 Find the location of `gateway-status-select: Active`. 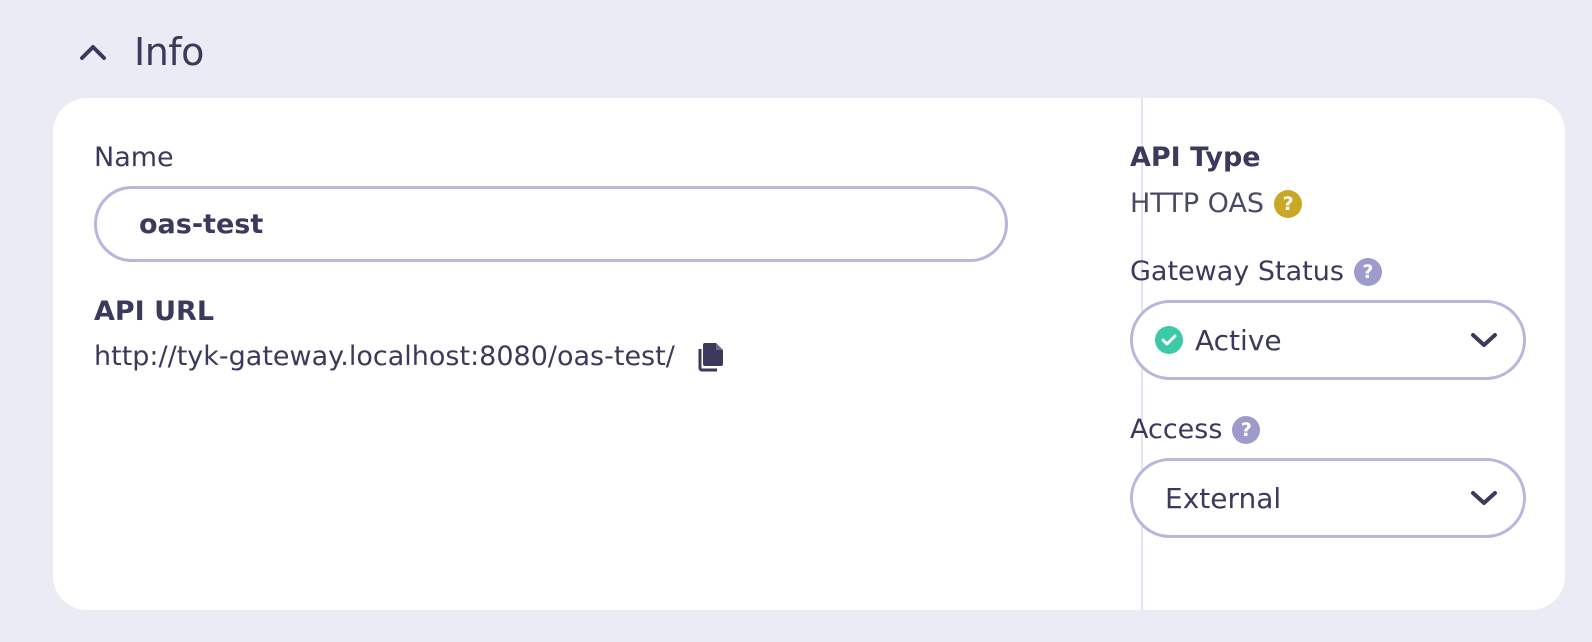

gateway-status-select: Active is located at coordinates (1328, 340).